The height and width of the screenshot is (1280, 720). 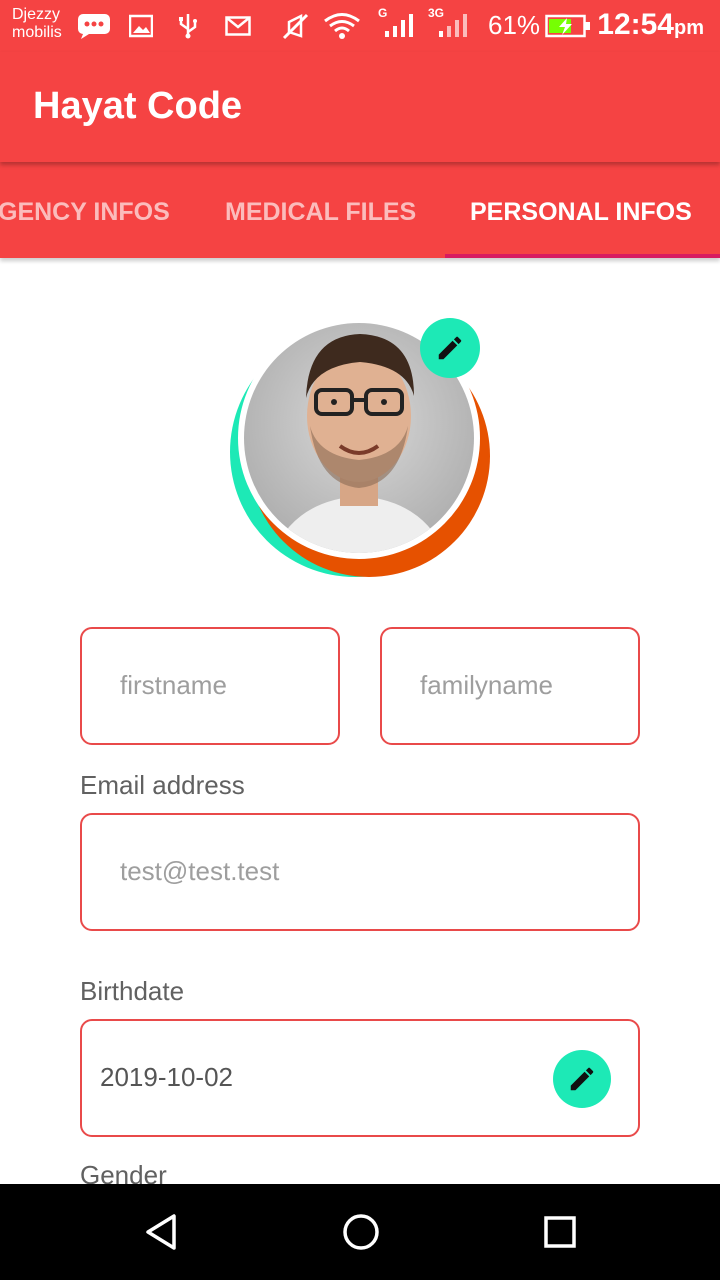 What do you see at coordinates (138, 106) in the screenshot?
I see `app-title: Hayat Code` at bounding box center [138, 106].